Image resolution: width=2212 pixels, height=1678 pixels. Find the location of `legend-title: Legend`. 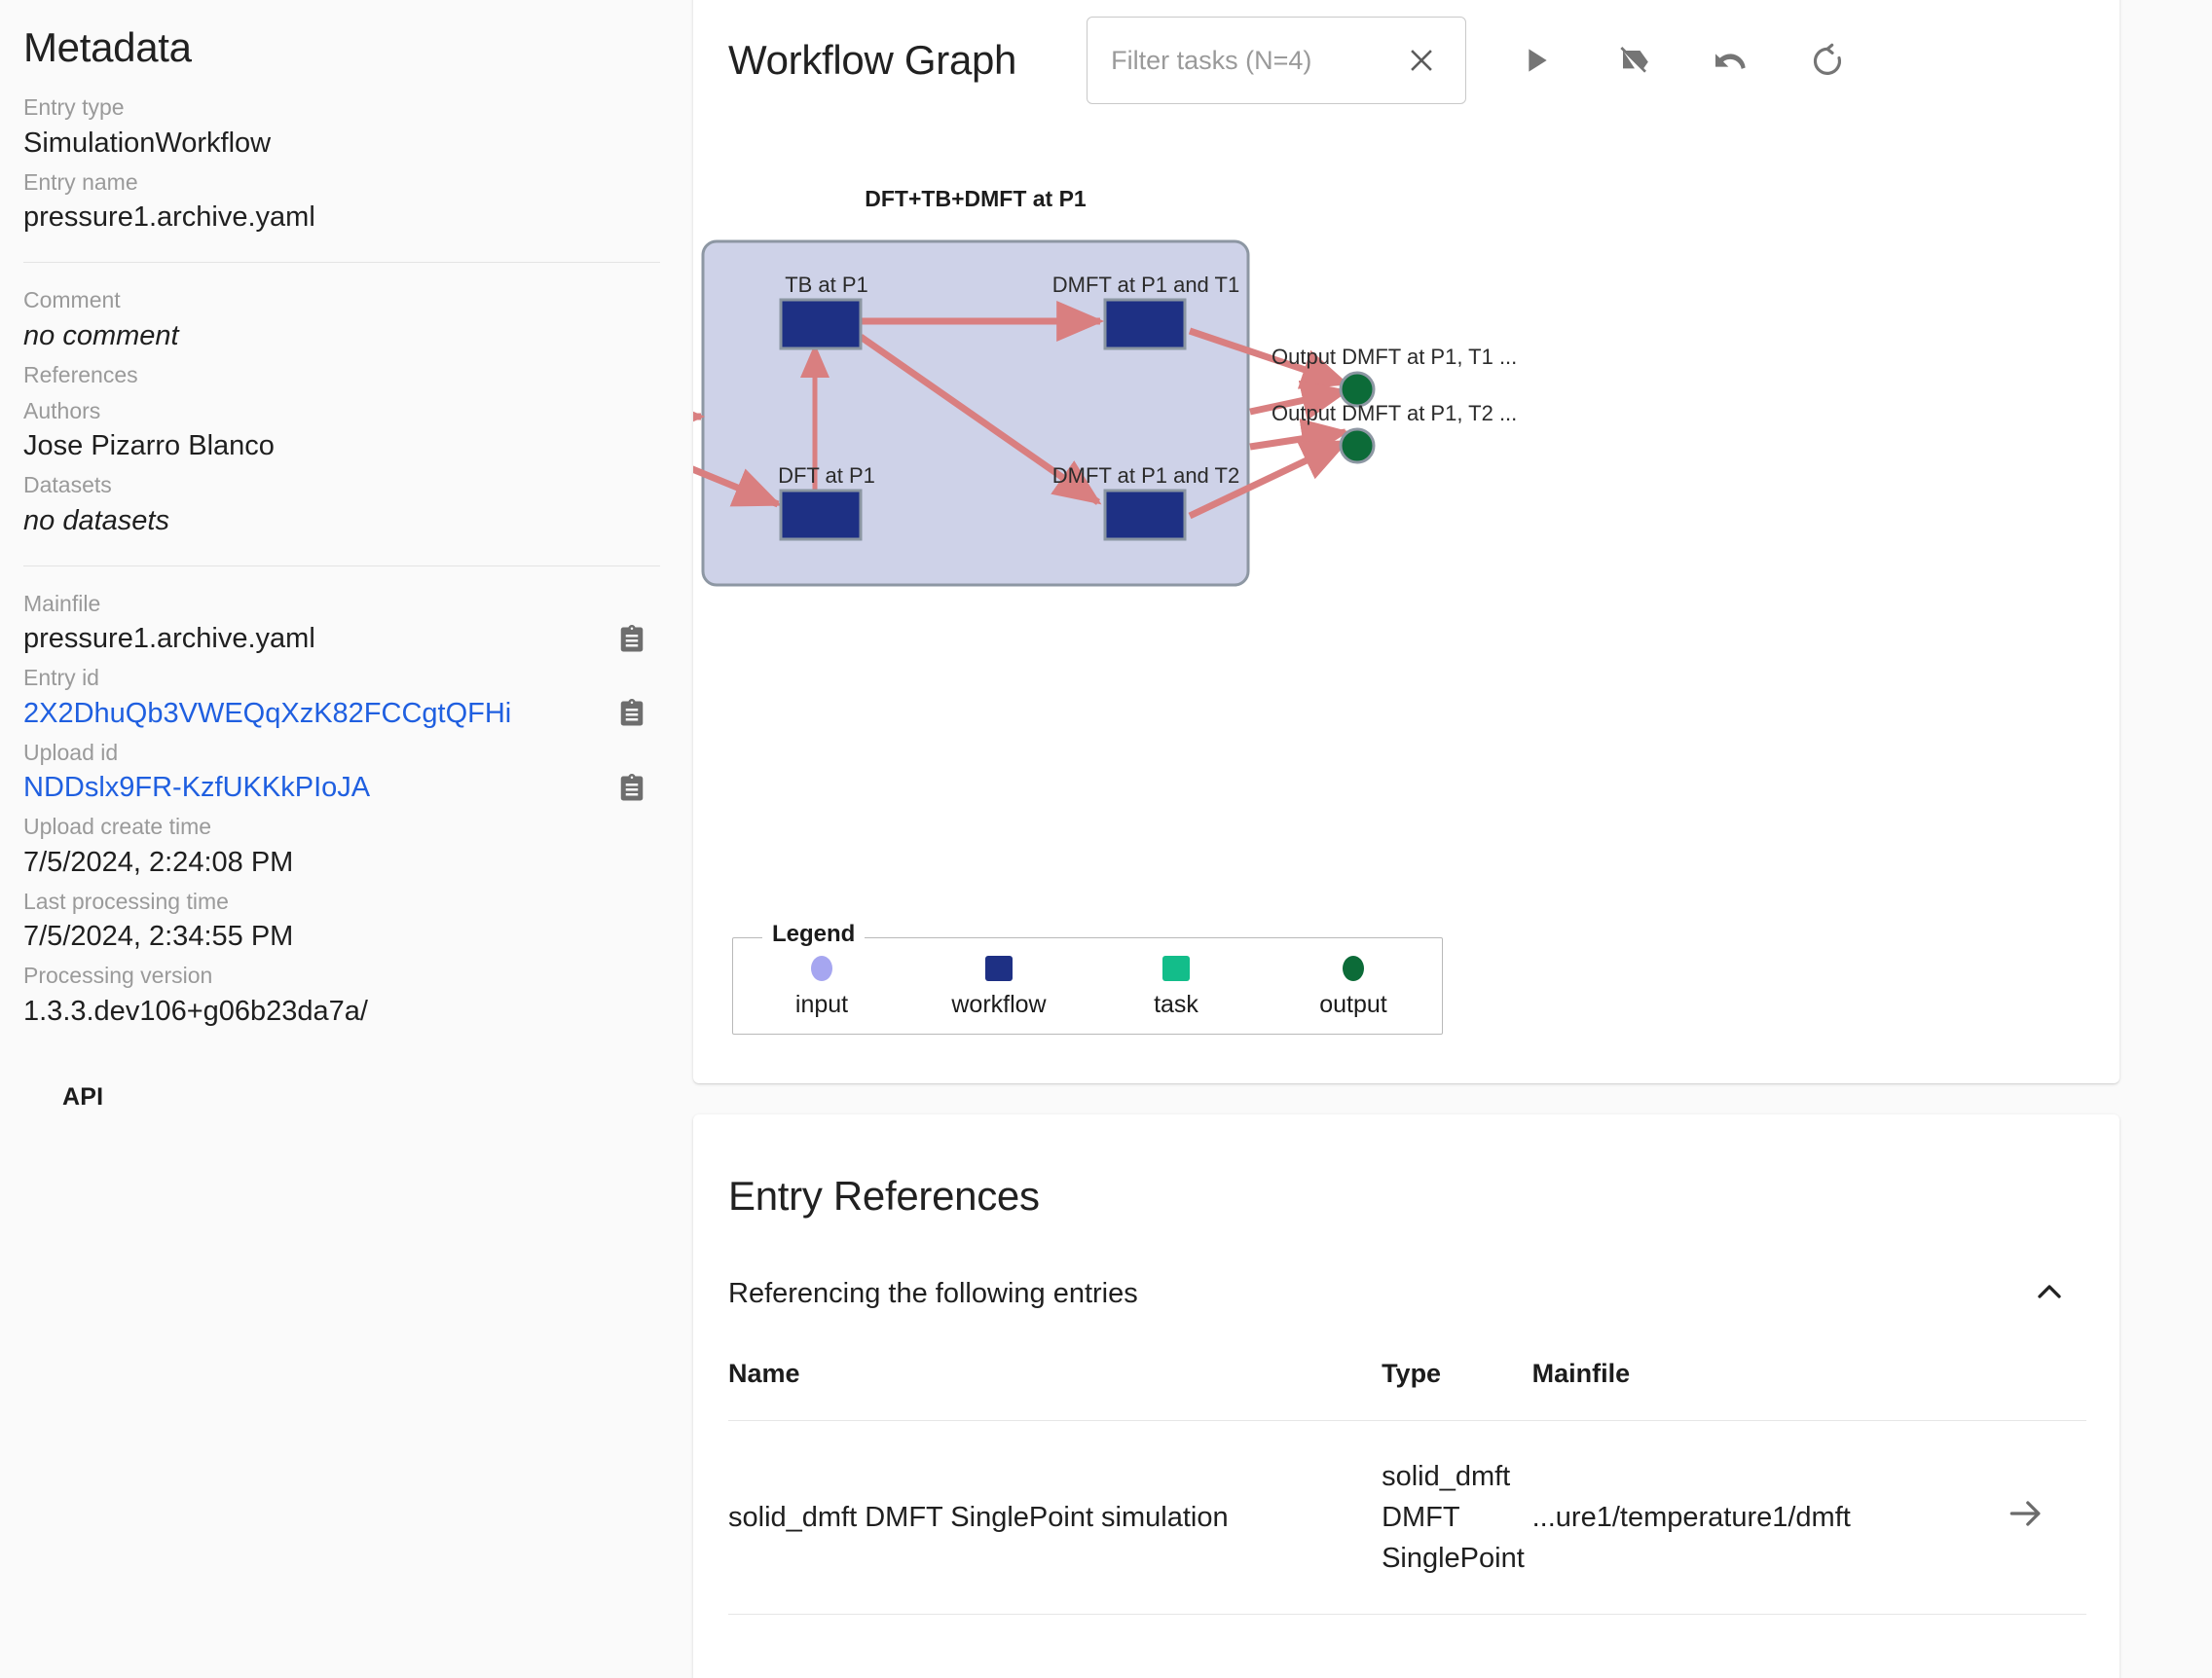

legend-title: Legend is located at coordinates (814, 935).